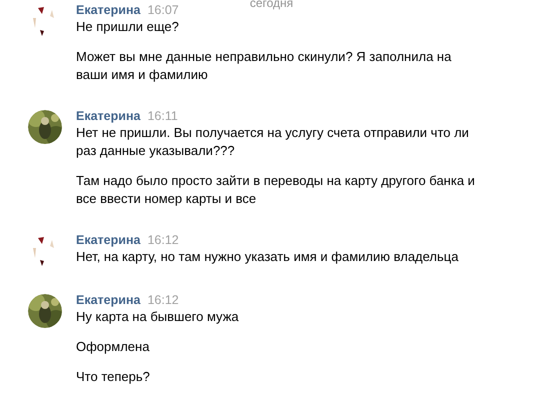  What do you see at coordinates (276, 190) in the screenshot?
I see `message-text: Там надо было просто зайти в переводы на карту другого банка и все ввести номер карты и все` at bounding box center [276, 190].